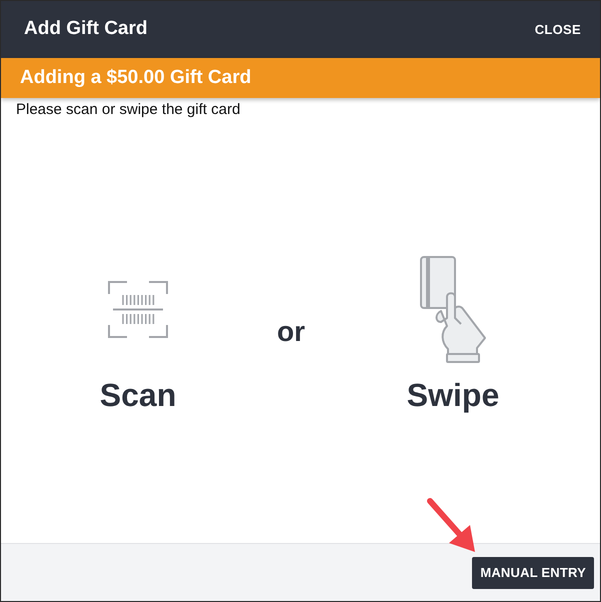 This screenshot has width=601, height=602. What do you see at coordinates (136, 78) in the screenshot?
I see `banner-text: Adding a $50.00 Gift Card` at bounding box center [136, 78].